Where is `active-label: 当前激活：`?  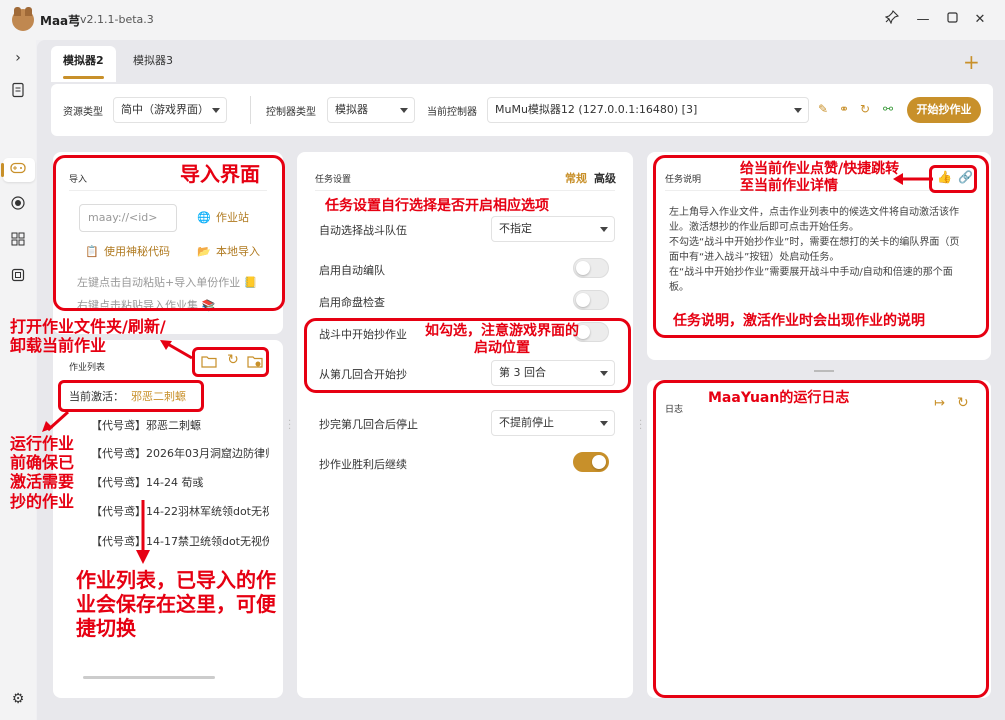
active-label: 当前激活： is located at coordinates (96, 396).